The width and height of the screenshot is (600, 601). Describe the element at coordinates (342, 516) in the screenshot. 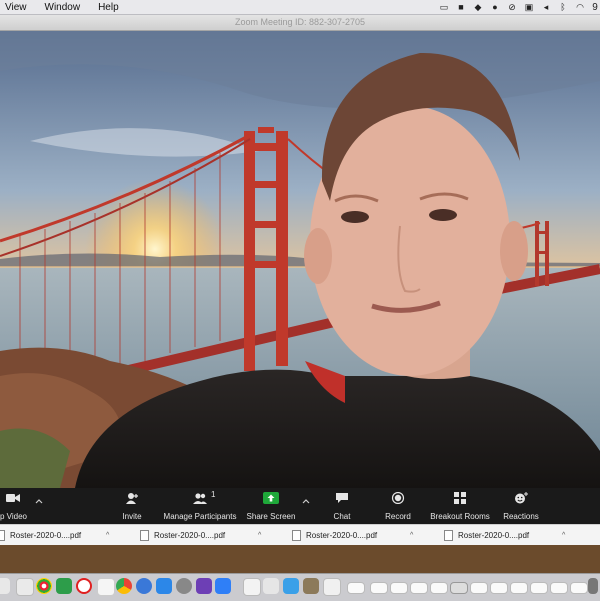

I see `chat-label: Chat` at that location.